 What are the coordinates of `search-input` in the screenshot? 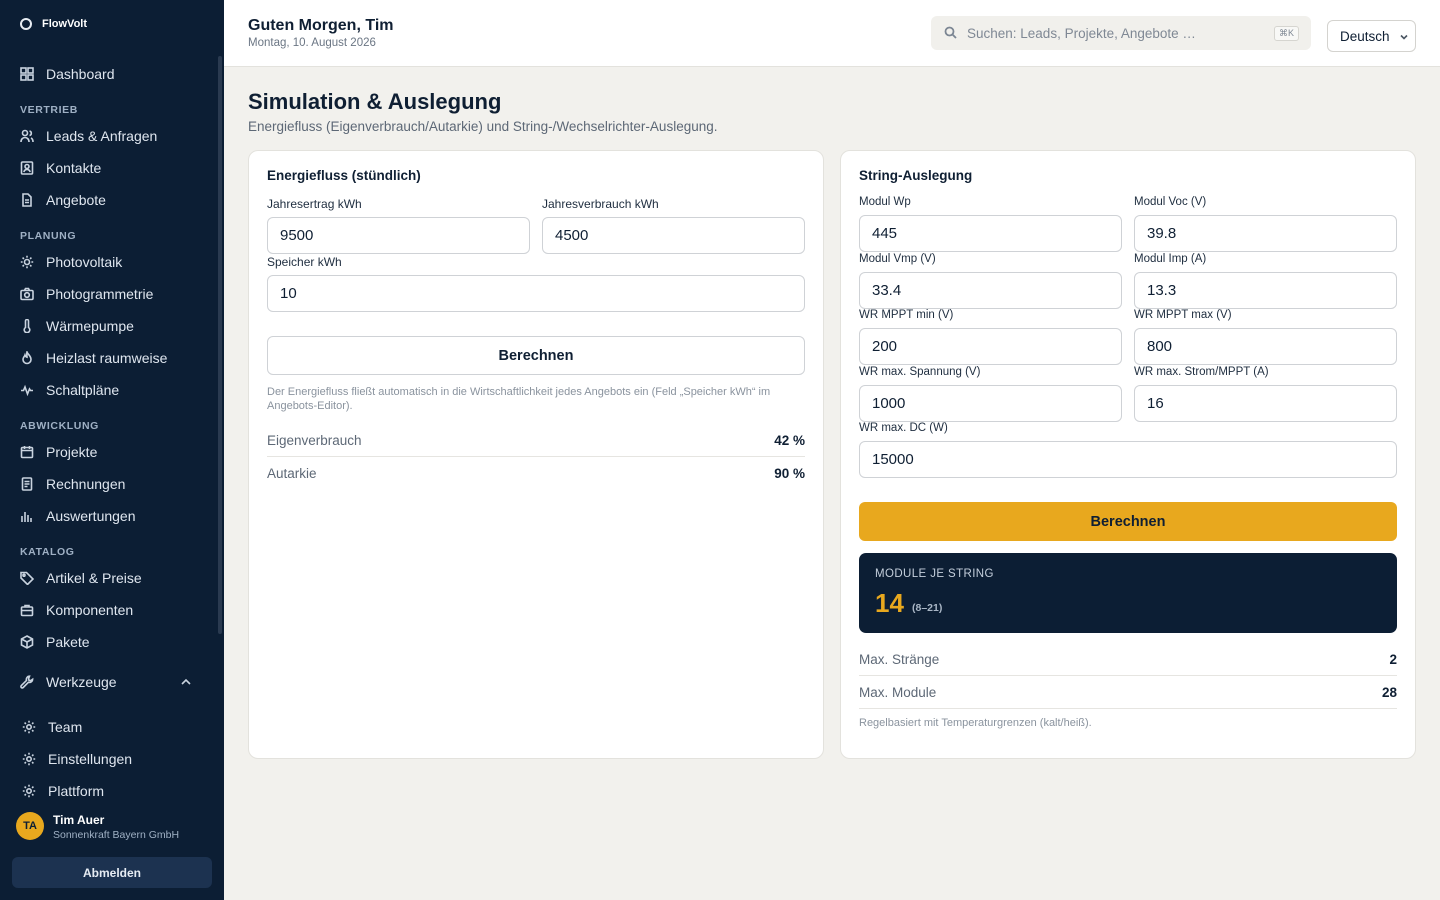 It's located at (1117, 33).